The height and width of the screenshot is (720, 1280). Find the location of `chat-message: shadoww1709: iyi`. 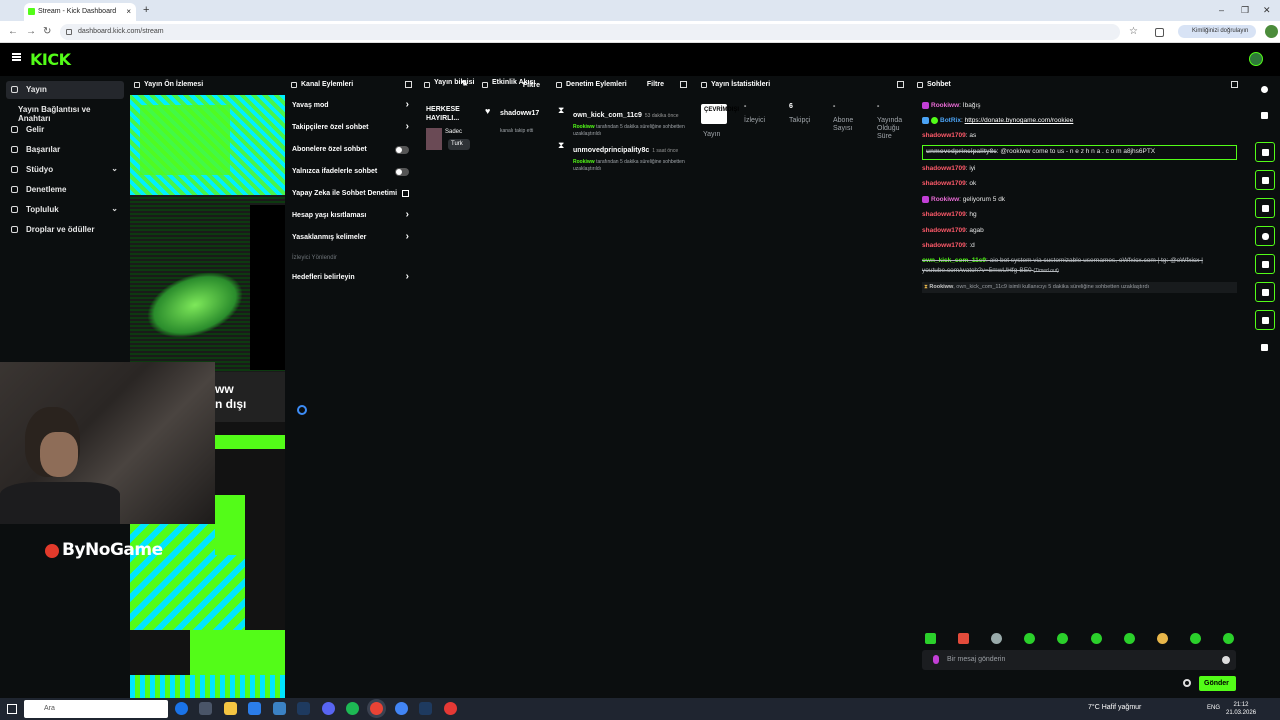

chat-message: shadoww1709: iyi is located at coordinates (1079, 168).